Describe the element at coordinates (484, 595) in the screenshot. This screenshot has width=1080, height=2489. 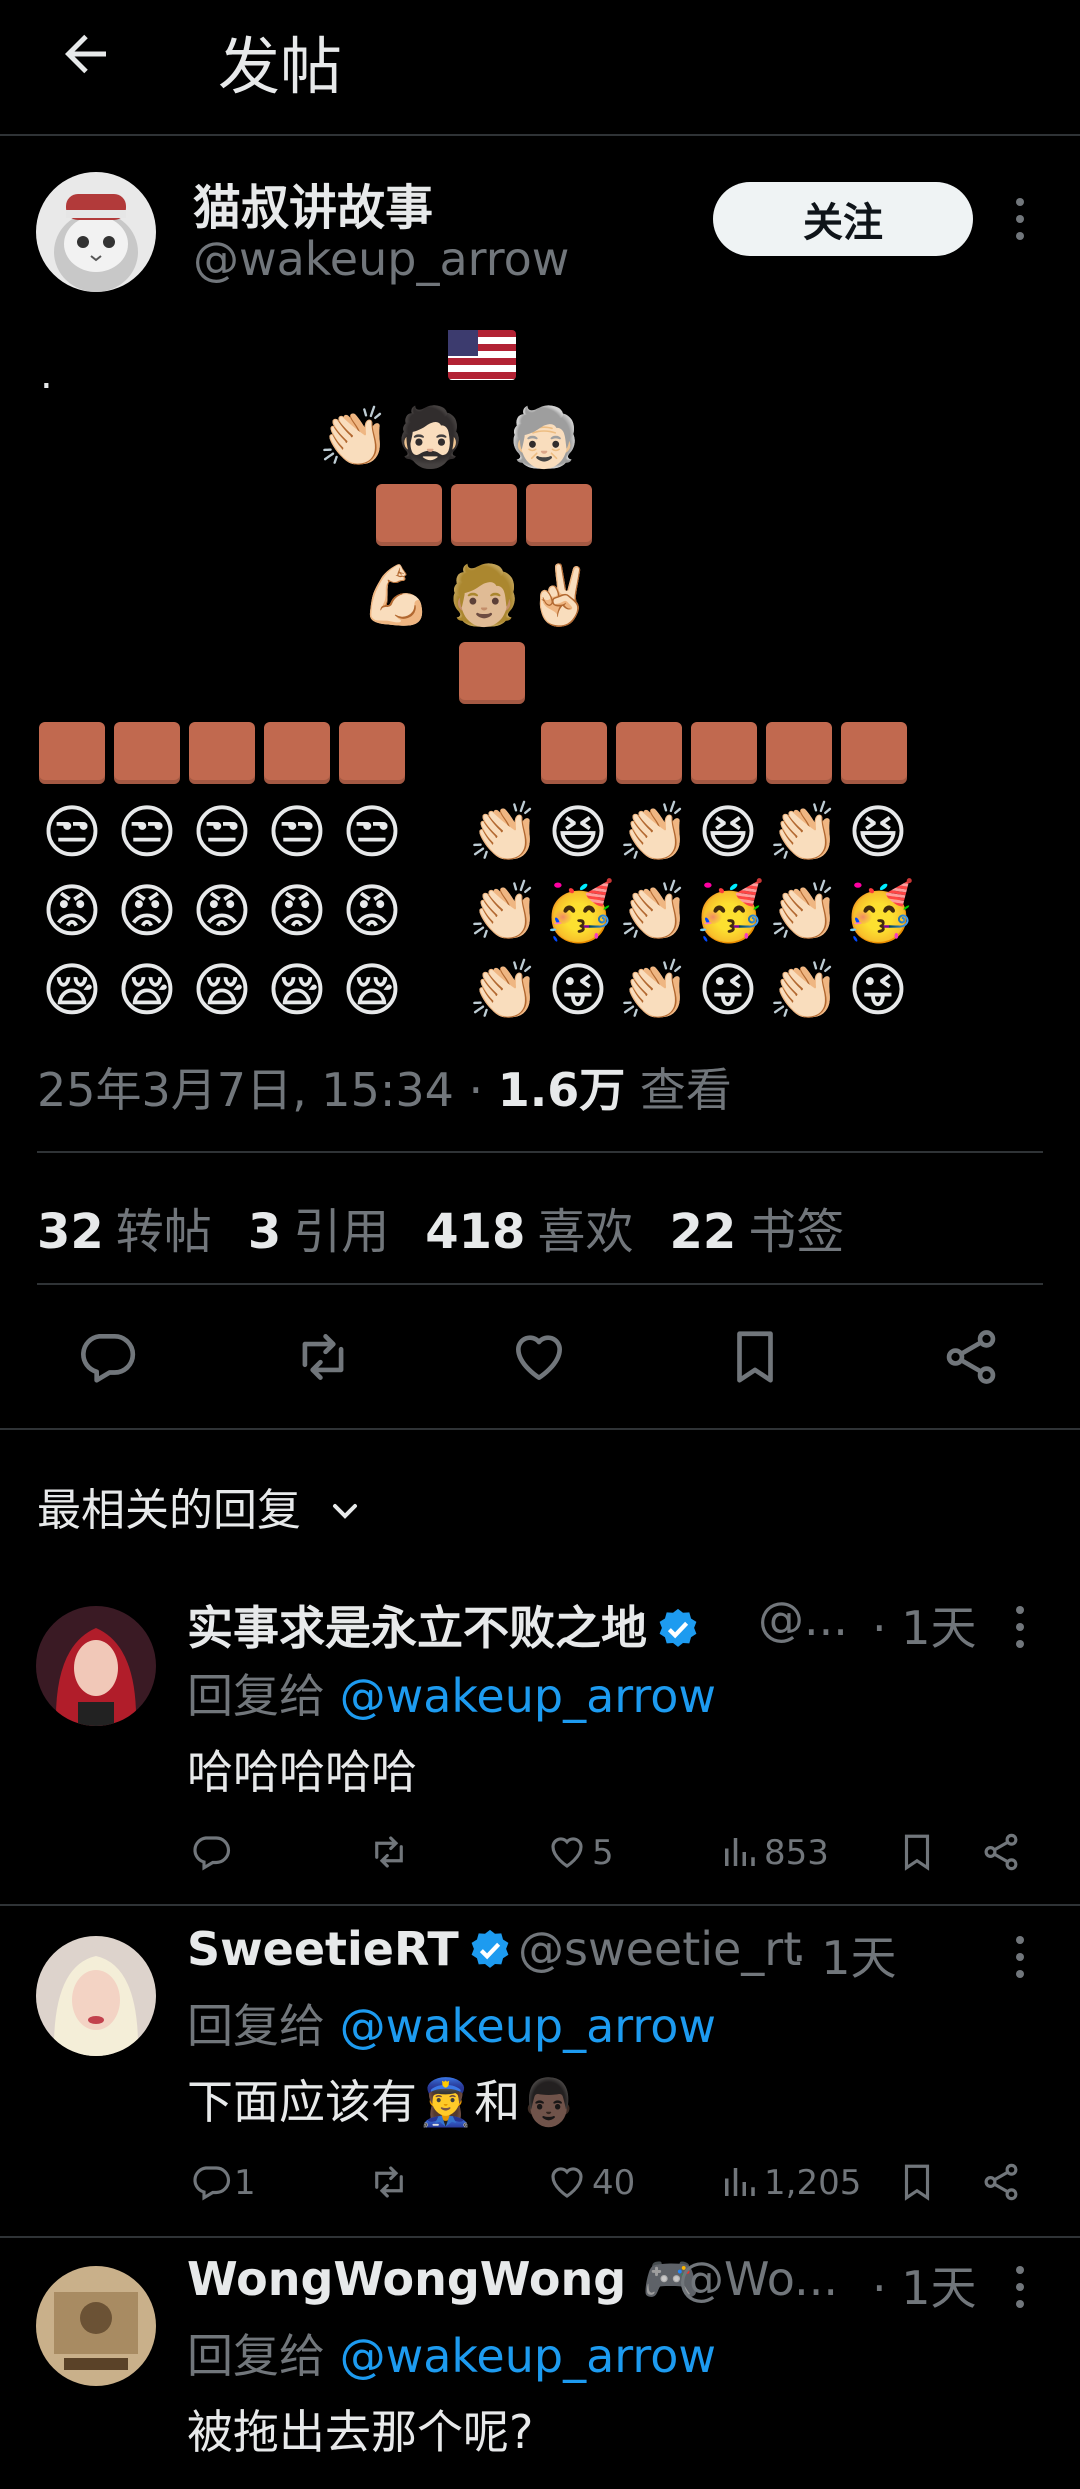
I see `person-blond-emoji: 🧑🏼` at that location.